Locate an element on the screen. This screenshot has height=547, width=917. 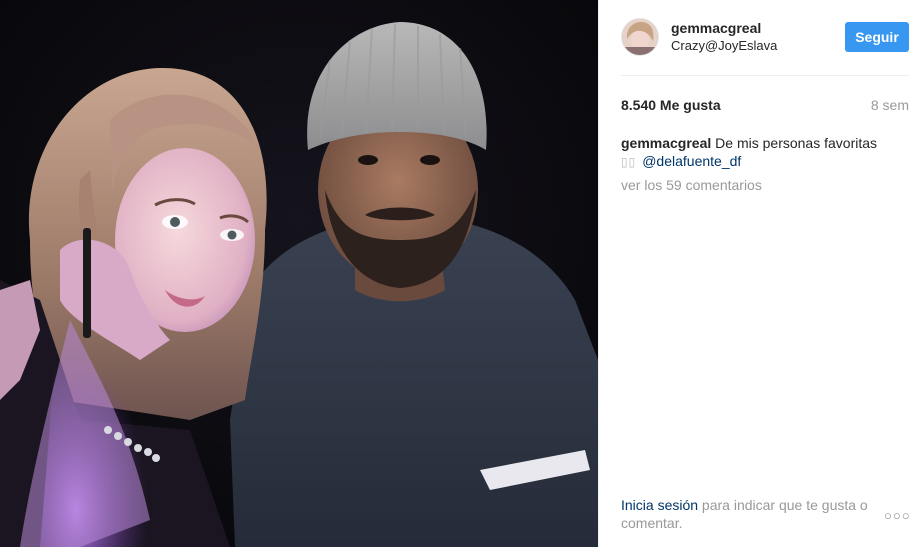
location-link: Crazy@JoyEslava is located at coordinates (758, 45).